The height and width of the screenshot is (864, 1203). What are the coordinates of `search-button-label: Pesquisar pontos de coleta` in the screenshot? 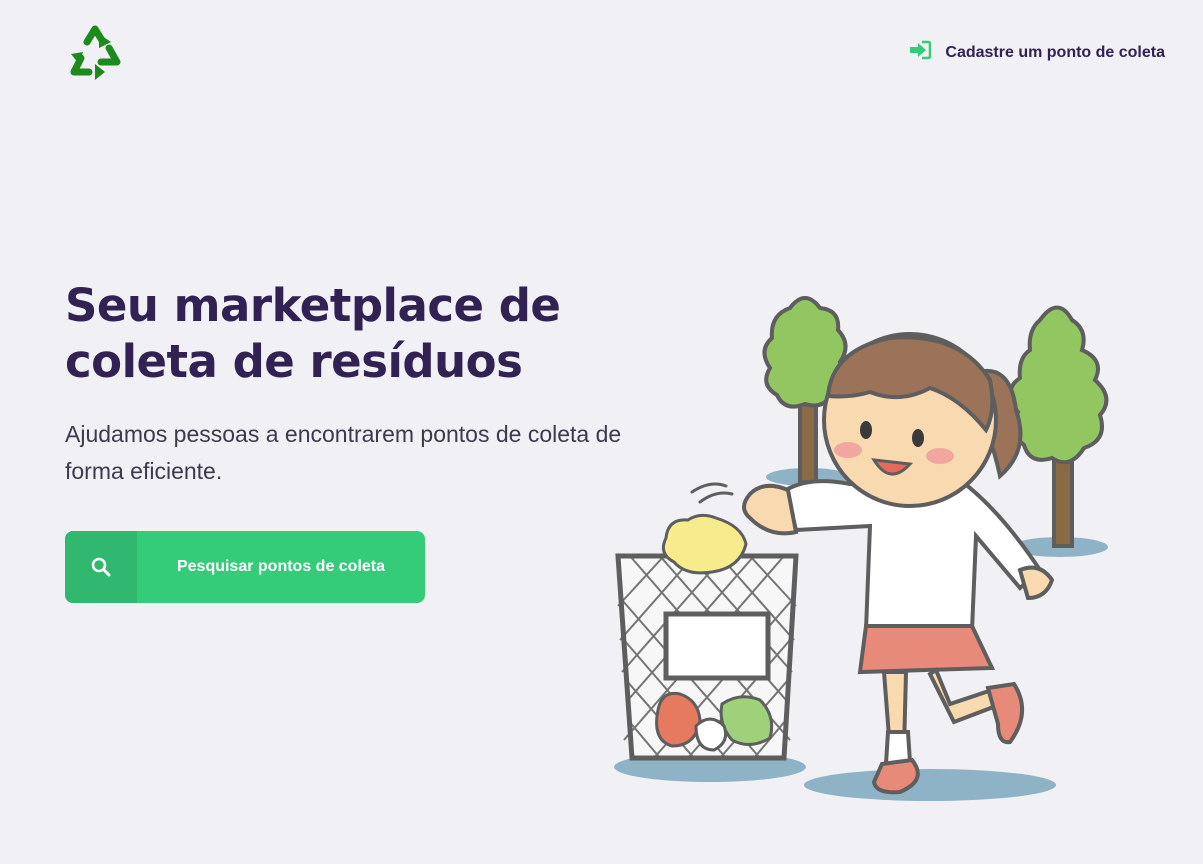 It's located at (281, 566).